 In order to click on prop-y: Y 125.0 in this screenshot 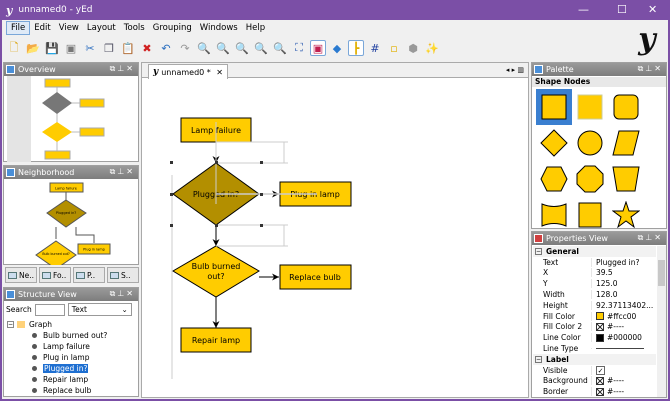, I will do `click(594, 283)`.